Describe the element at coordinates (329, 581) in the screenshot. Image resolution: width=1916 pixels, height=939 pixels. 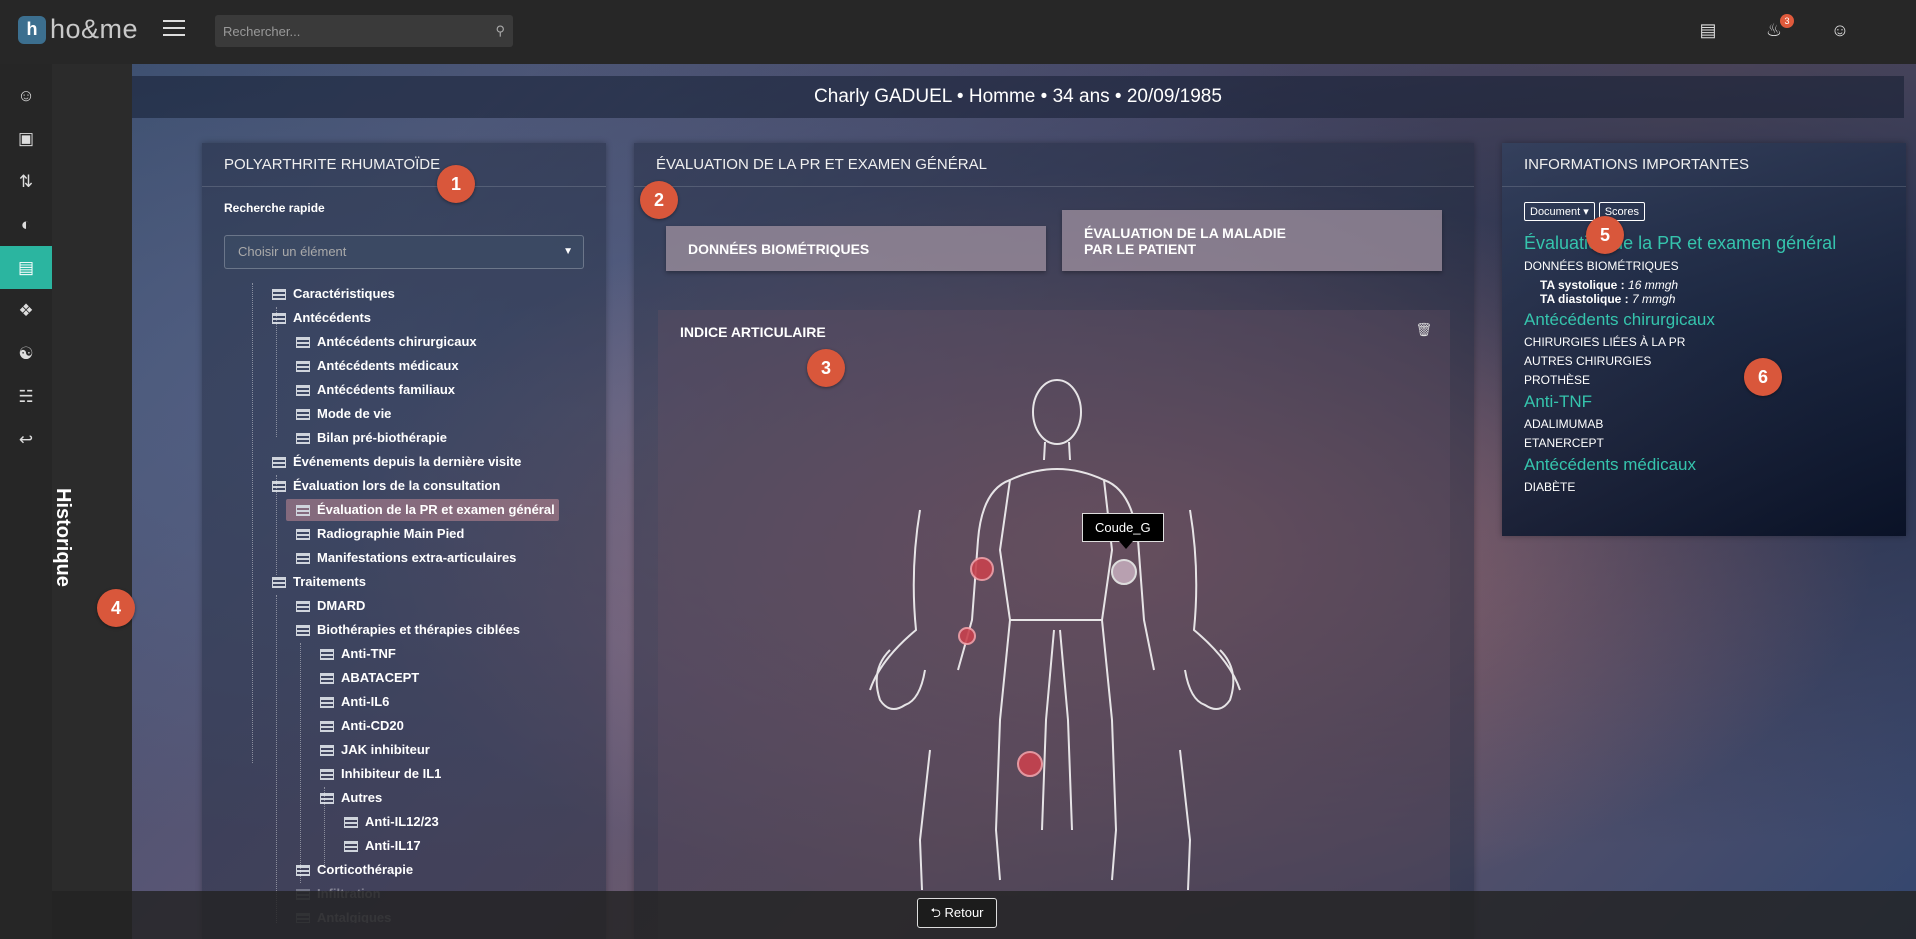
I see `tree-item-label: Traitements` at that location.